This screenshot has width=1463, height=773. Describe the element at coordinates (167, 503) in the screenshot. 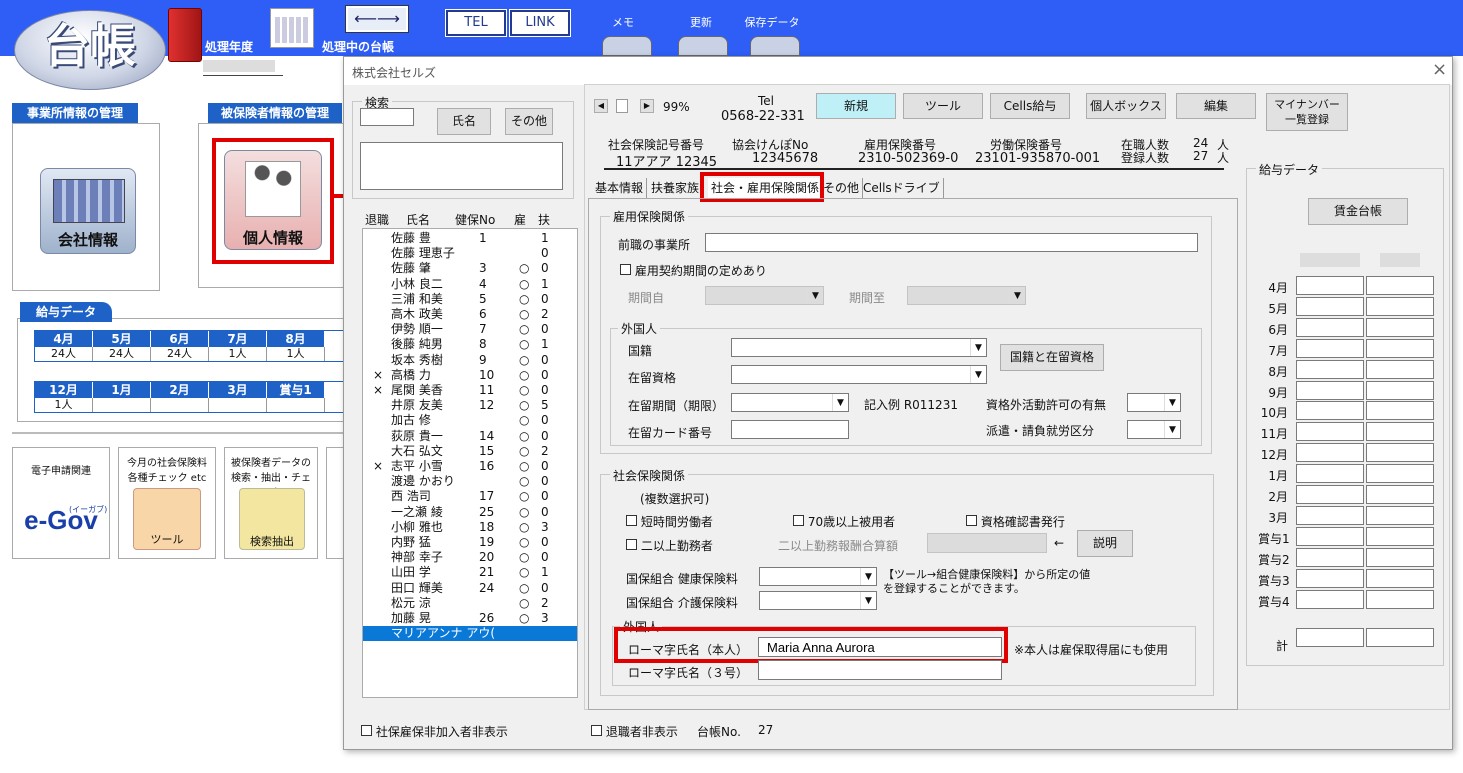

I see `monthly-check-card: 今月の社会保険料 各種チェック etc ツール` at that location.